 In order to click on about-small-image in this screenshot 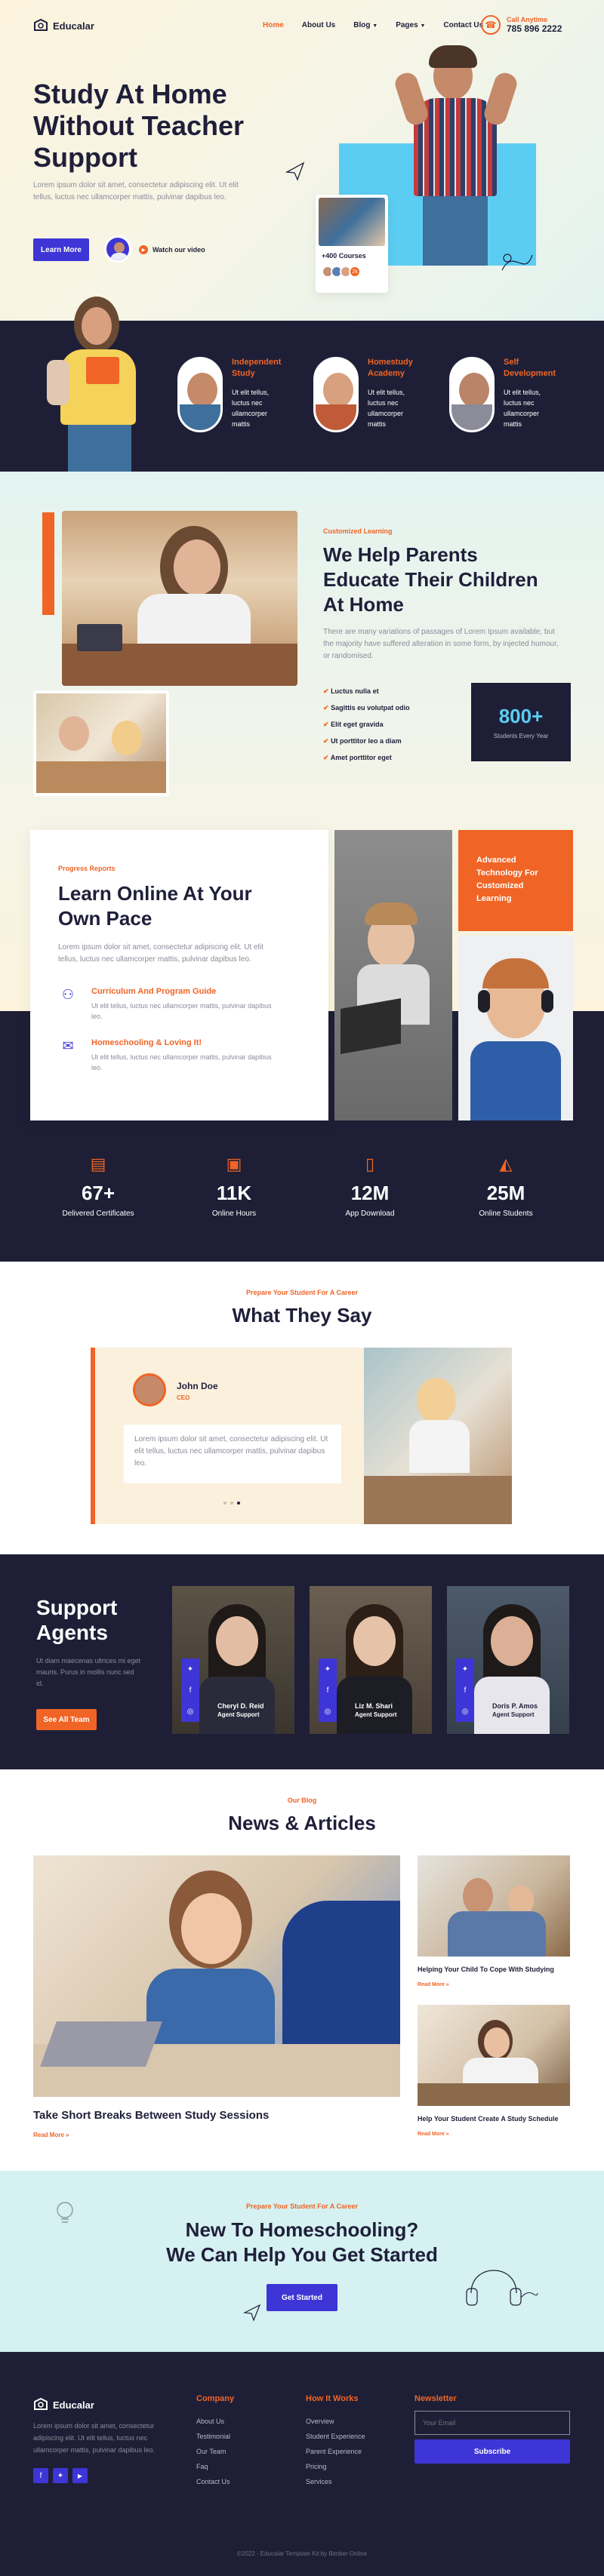, I will do `click(101, 743)`.